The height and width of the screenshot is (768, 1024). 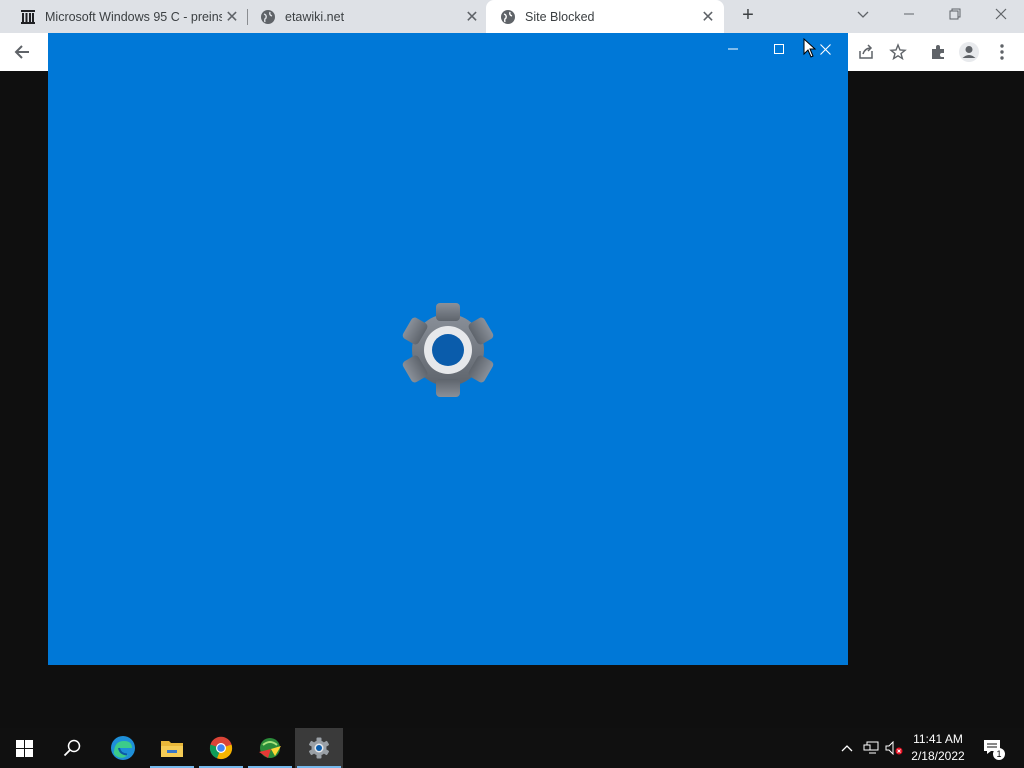 I want to click on puzzle-icon, so click(x=938, y=52).